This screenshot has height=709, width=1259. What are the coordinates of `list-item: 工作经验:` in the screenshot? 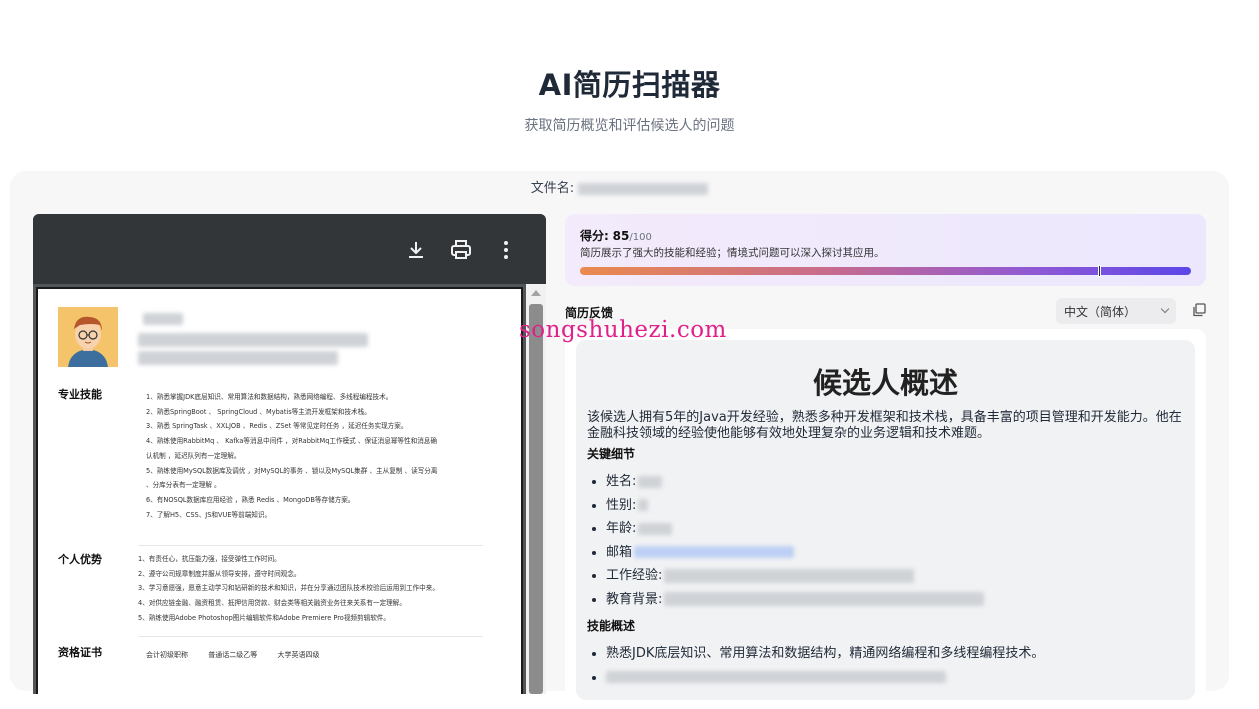 It's located at (785, 579).